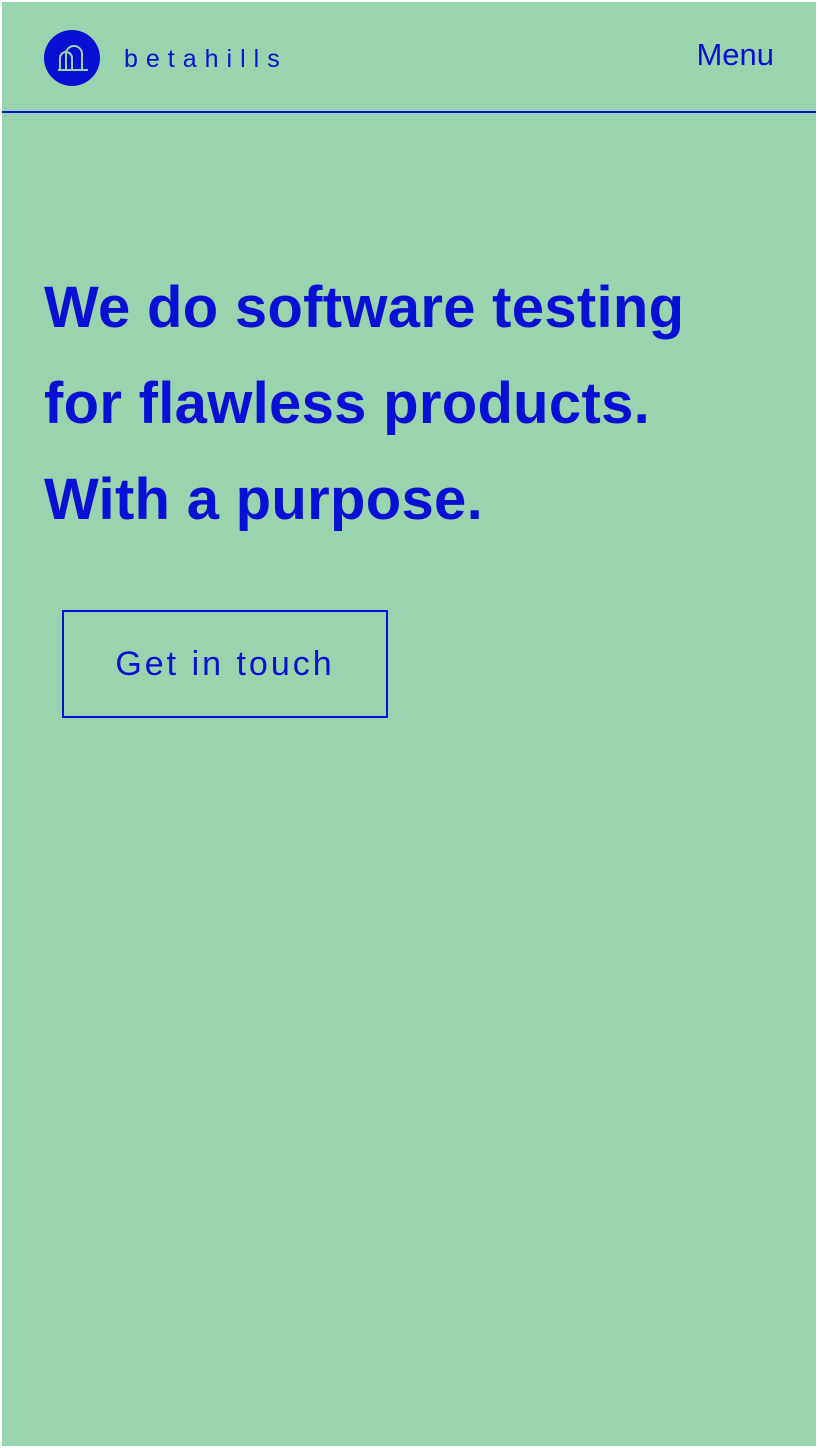  I want to click on hero-title-line-3: With a purpose., so click(263, 499).